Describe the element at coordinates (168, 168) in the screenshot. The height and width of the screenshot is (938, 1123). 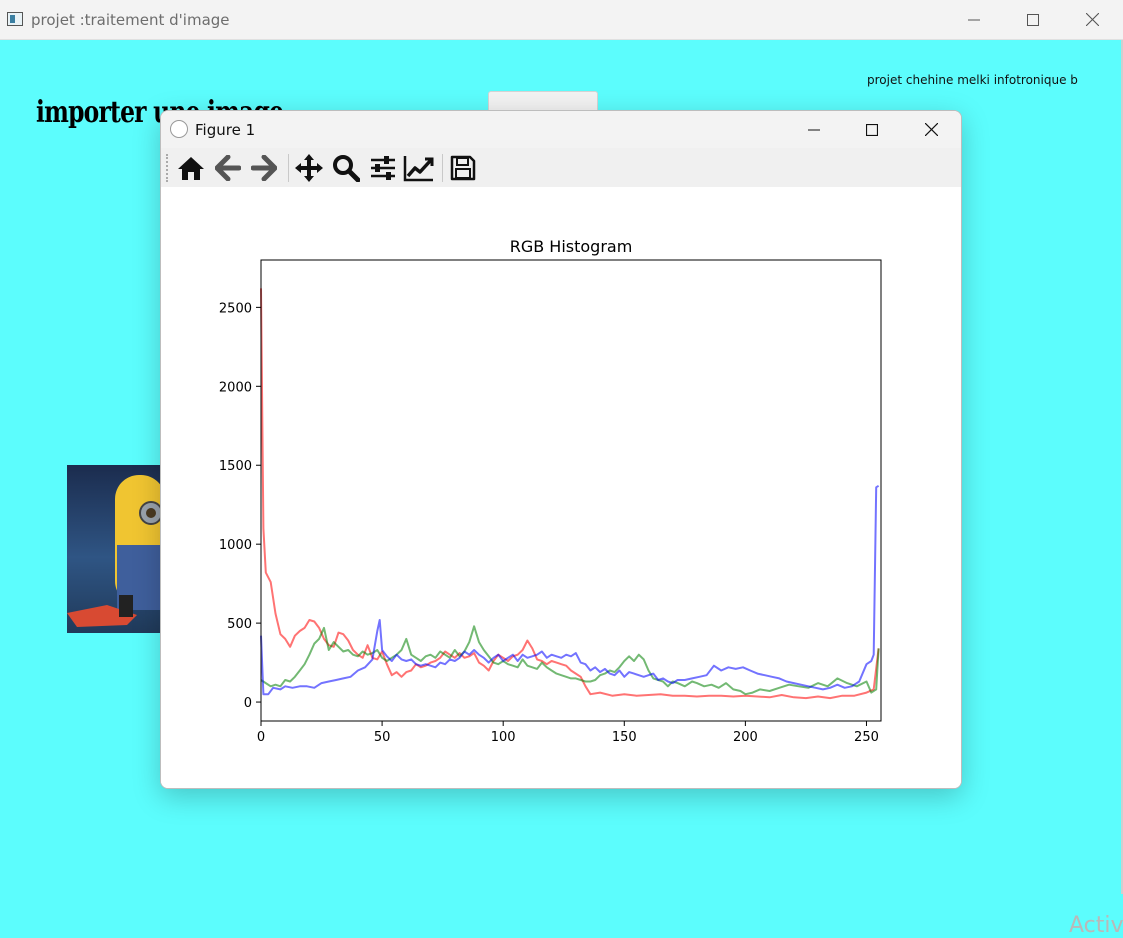
I see `toolbar-grip` at that location.